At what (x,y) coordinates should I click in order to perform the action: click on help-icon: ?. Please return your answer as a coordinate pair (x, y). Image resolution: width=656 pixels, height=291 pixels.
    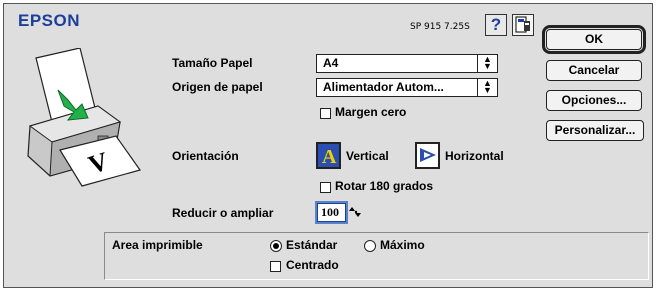
    Looking at the image, I should click on (496, 24).